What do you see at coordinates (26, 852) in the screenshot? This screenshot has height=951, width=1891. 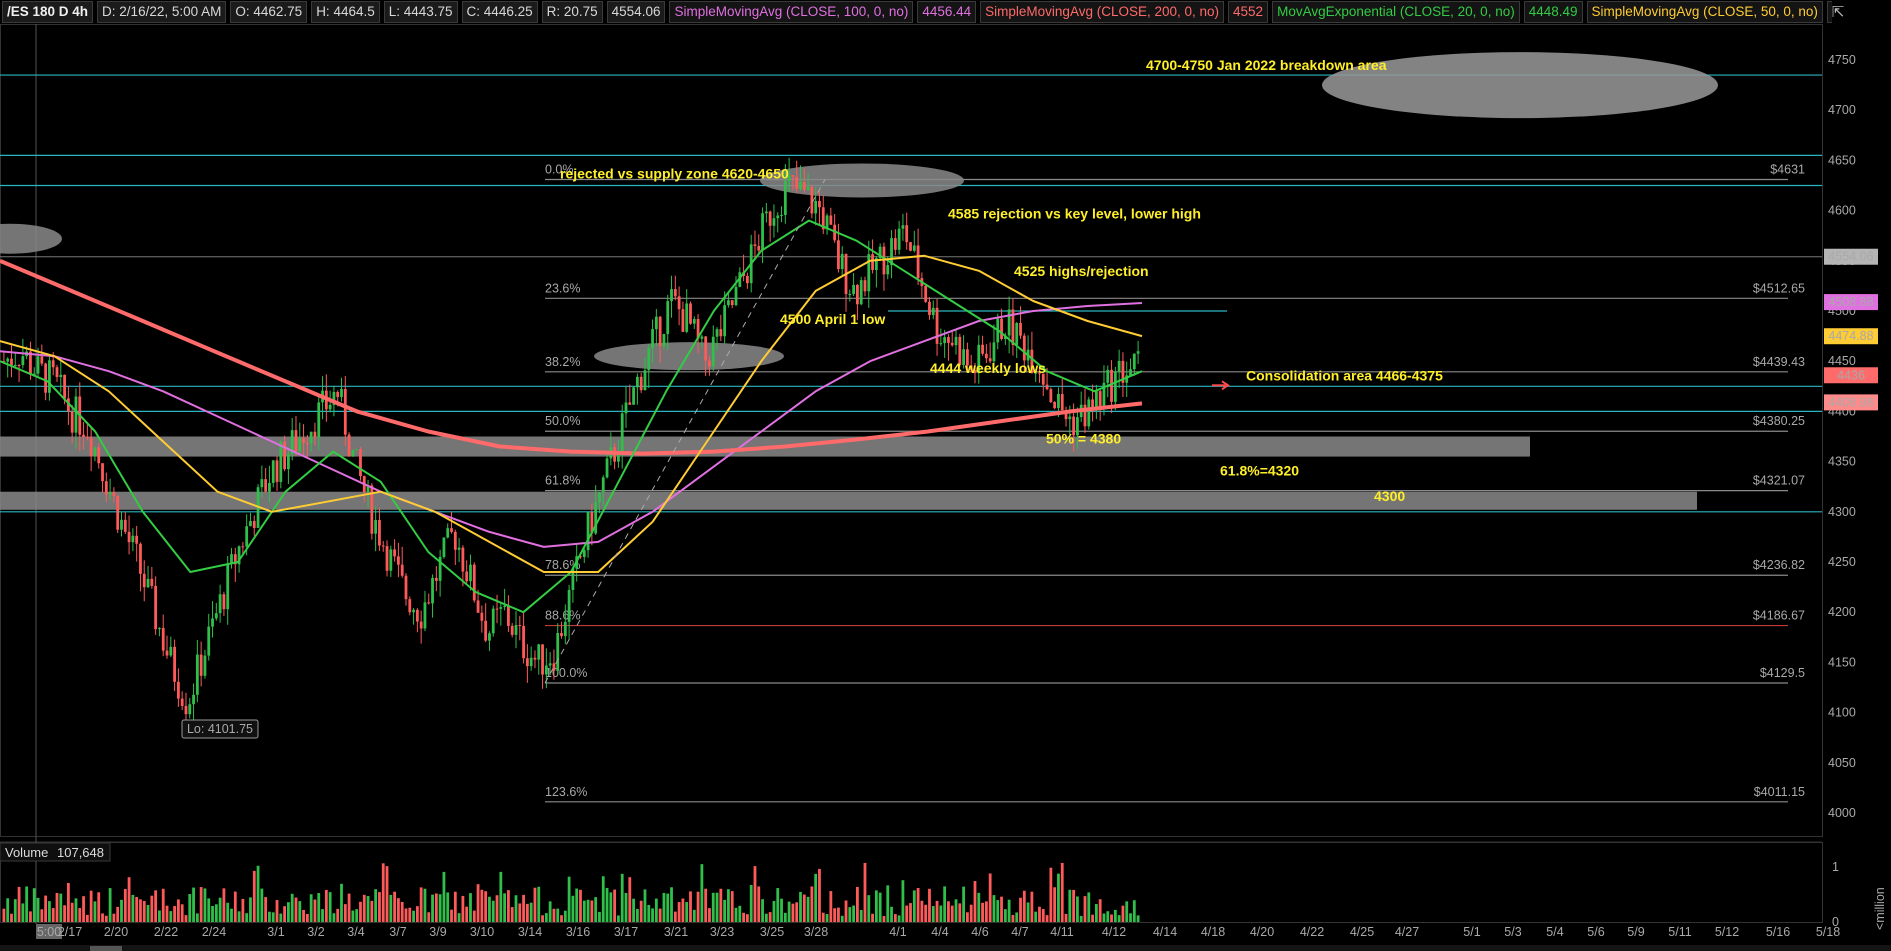 I see `volume-title: Volume` at bounding box center [26, 852].